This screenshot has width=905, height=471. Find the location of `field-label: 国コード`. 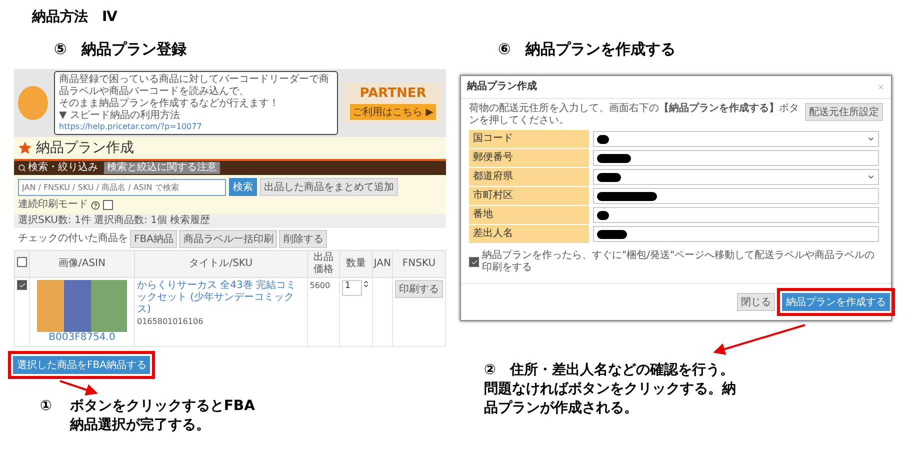

field-label: 国コード is located at coordinates (529, 139).